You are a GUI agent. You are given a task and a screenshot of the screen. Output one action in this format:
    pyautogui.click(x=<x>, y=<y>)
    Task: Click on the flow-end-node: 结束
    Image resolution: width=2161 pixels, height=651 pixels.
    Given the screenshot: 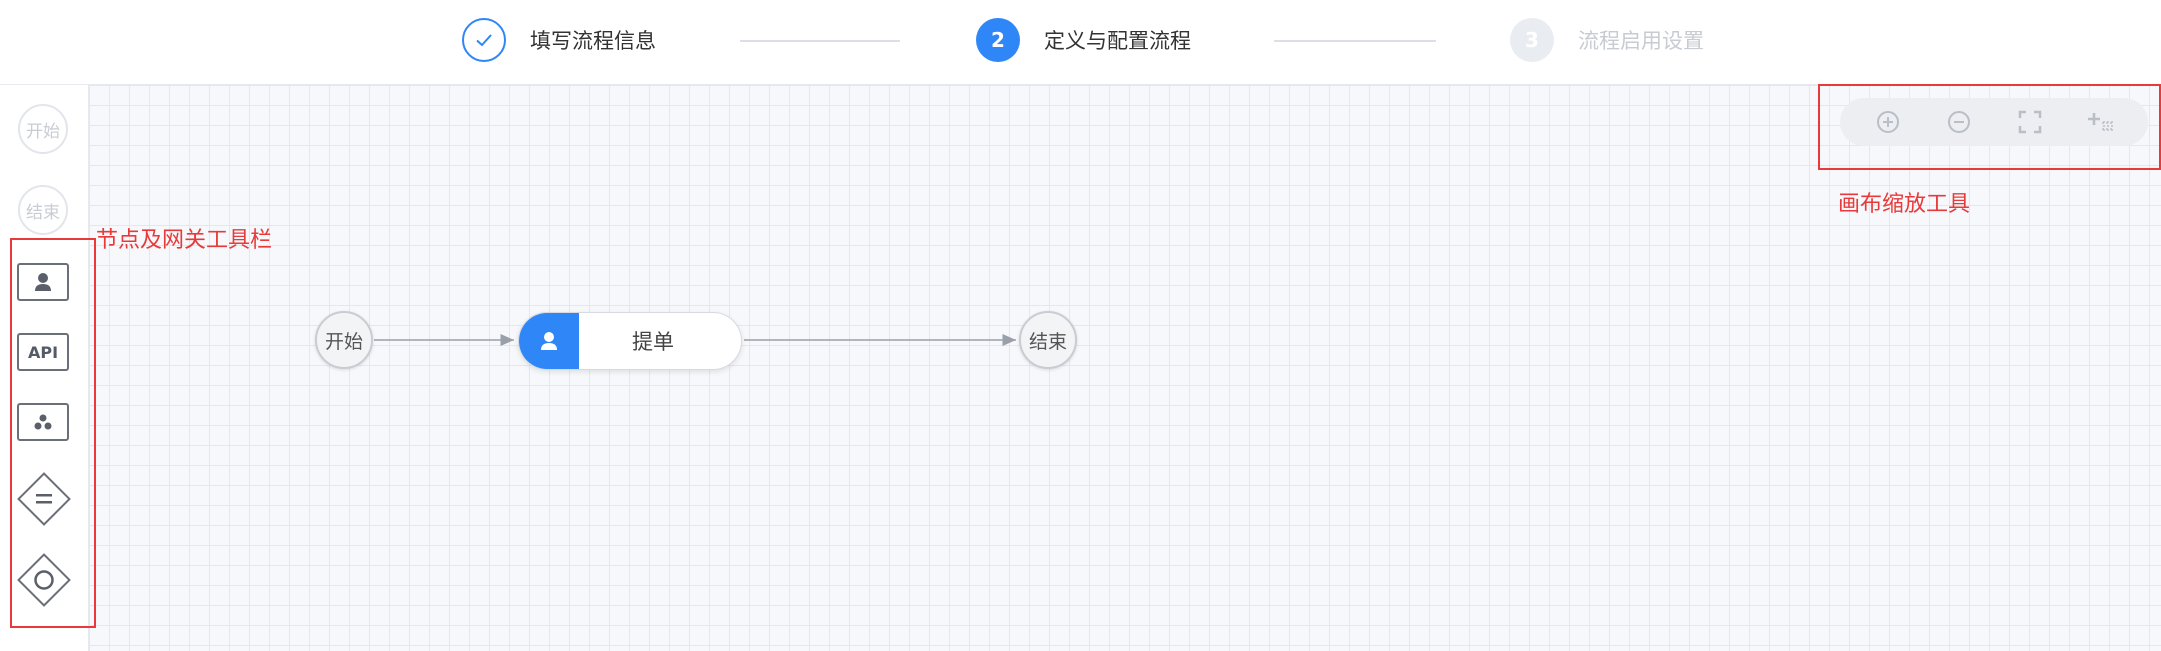 What is the action you would take?
    pyautogui.click(x=1048, y=340)
    